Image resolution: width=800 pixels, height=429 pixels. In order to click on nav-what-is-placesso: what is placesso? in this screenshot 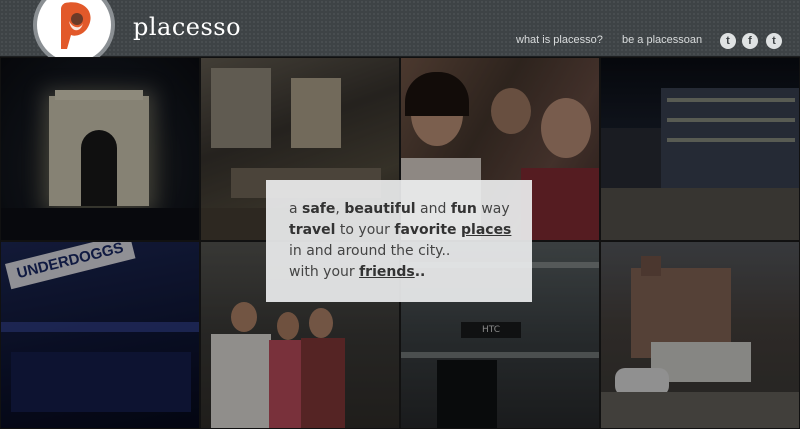, I will do `click(559, 40)`.